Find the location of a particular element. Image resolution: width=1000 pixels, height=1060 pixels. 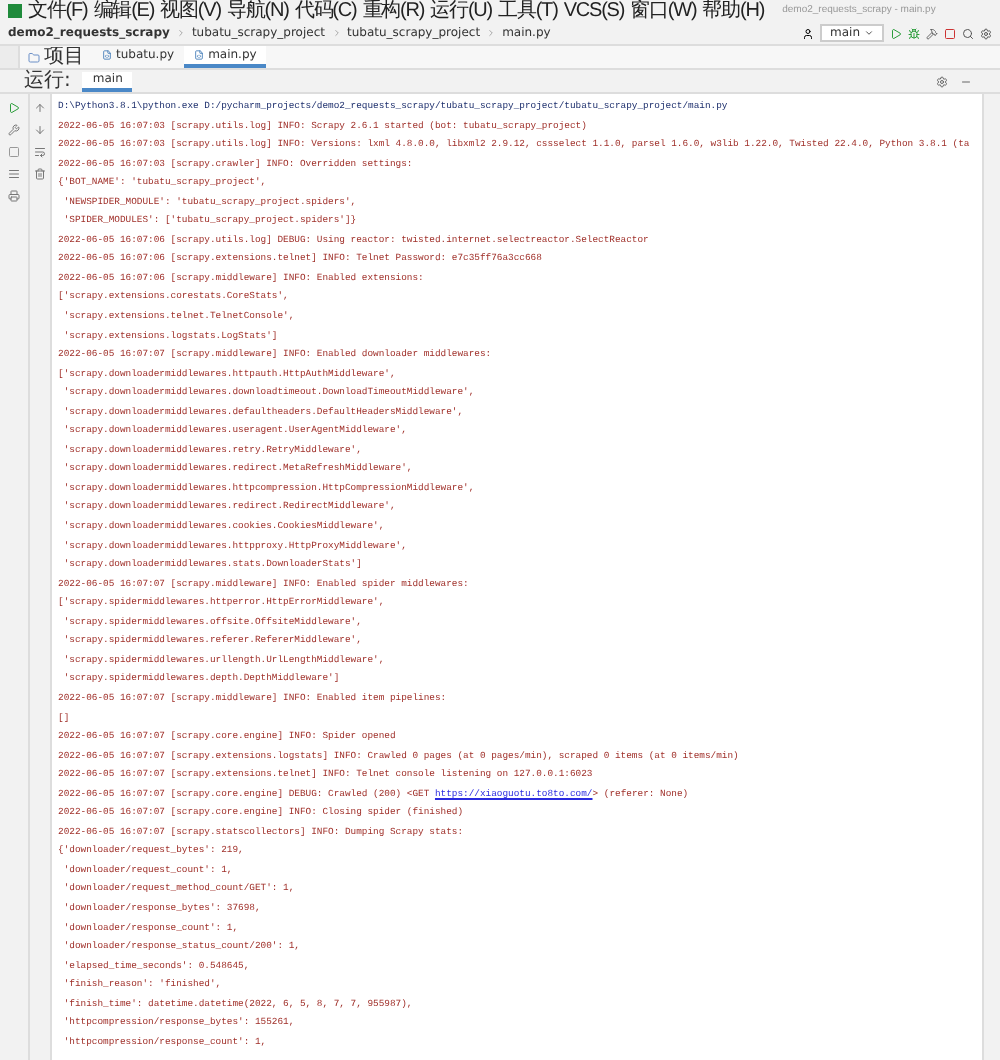

run-icon is located at coordinates (896, 33).